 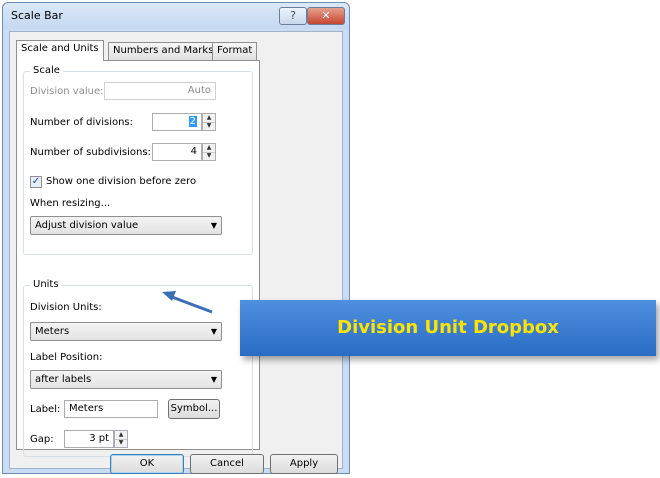 What do you see at coordinates (46, 70) in the screenshot?
I see `scale-group-legend: Scale` at bounding box center [46, 70].